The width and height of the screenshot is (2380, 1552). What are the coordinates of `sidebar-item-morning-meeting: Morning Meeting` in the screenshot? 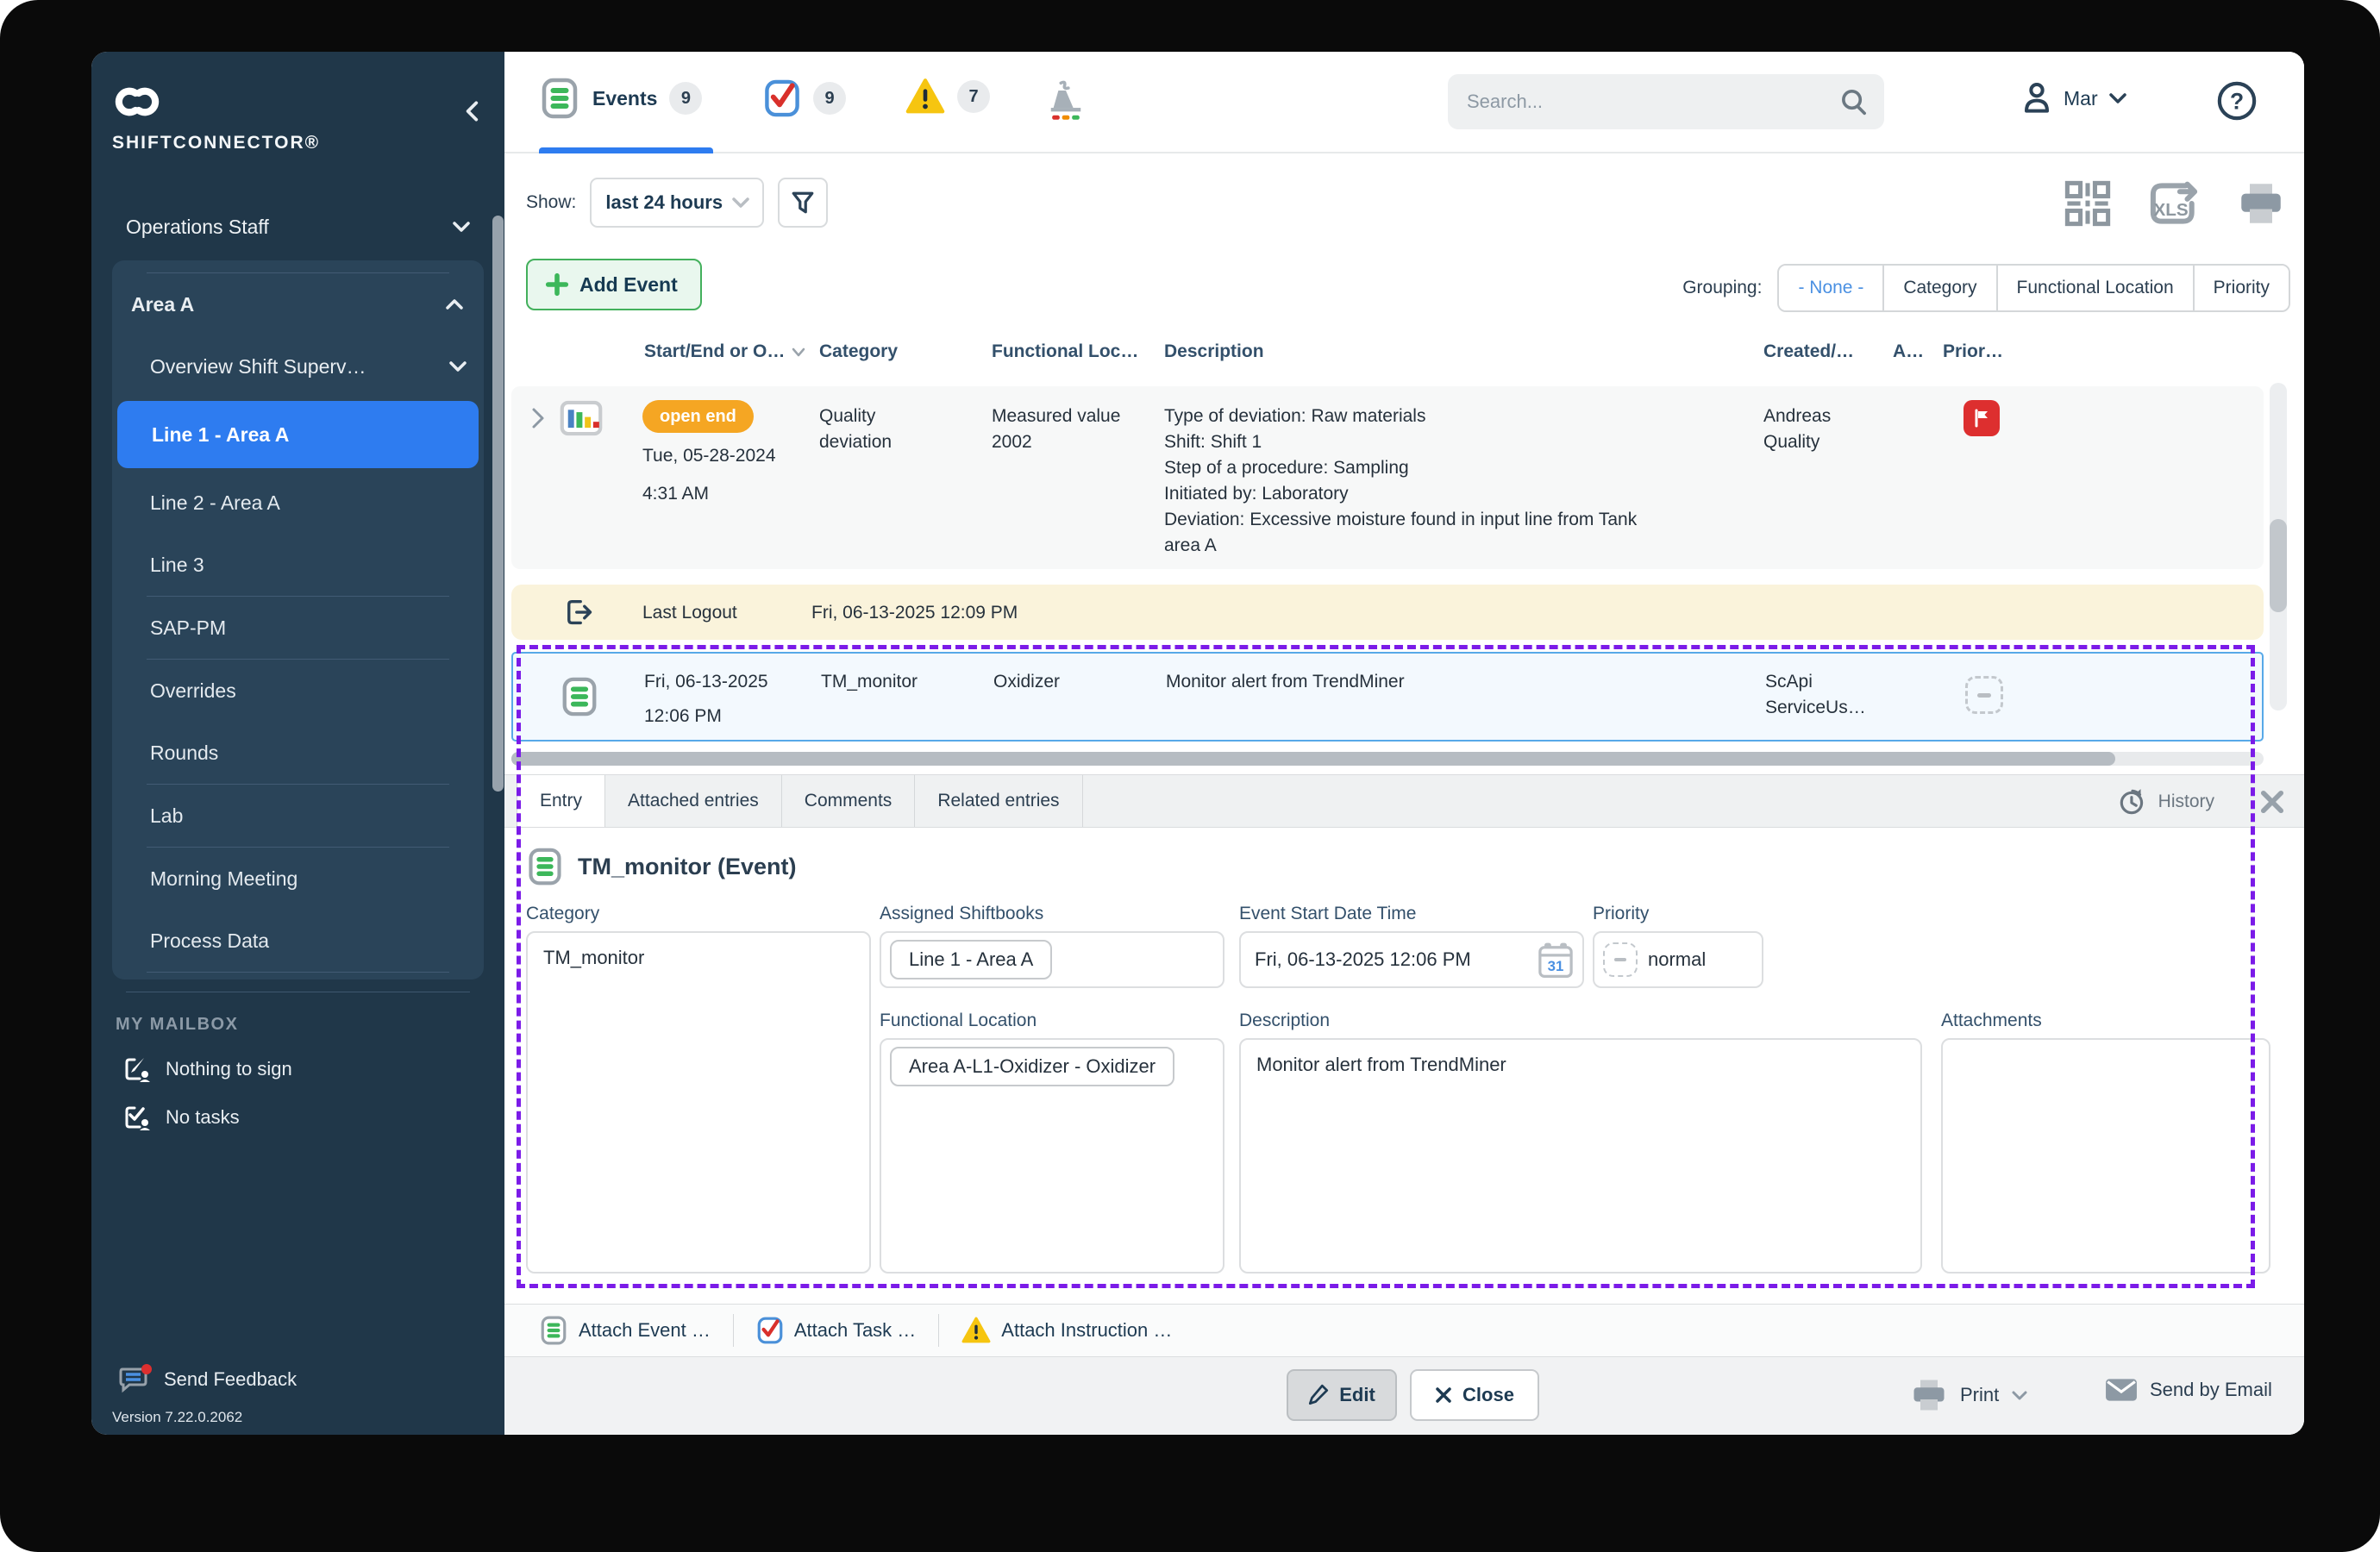 It's located at (298, 879).